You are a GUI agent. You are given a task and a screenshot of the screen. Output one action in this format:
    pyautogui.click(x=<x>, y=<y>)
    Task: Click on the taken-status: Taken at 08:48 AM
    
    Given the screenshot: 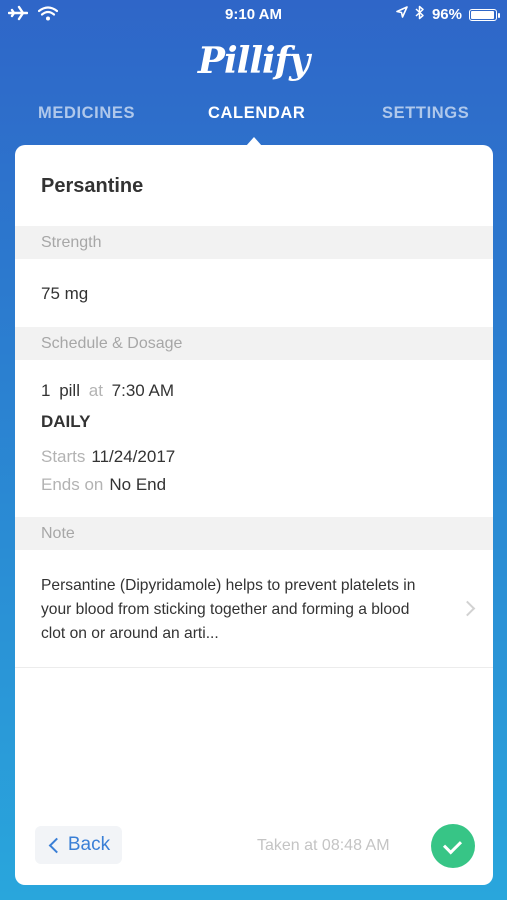 What is the action you would take?
    pyautogui.click(x=323, y=845)
    